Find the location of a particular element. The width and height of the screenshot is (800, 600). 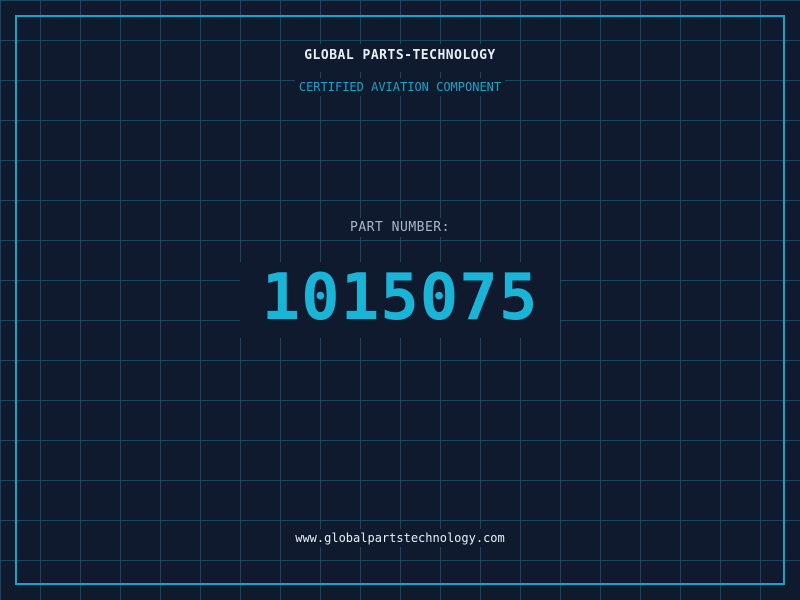

tagline: CERTIFIED AVIATION COMPONENT is located at coordinates (400, 87).